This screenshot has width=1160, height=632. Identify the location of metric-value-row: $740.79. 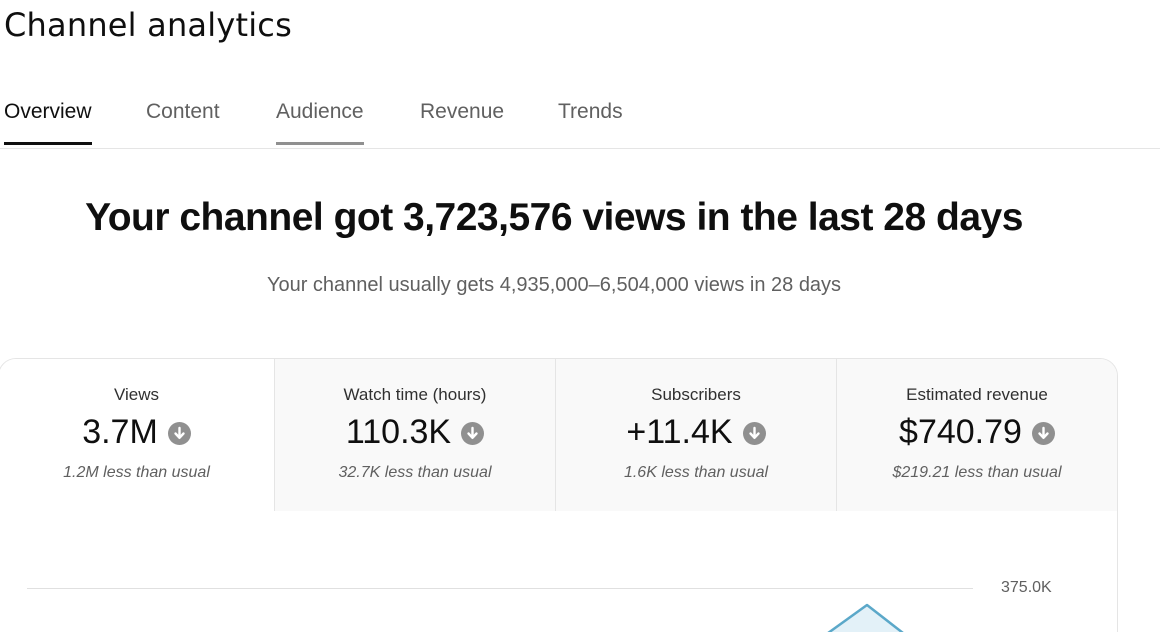
(977, 432).